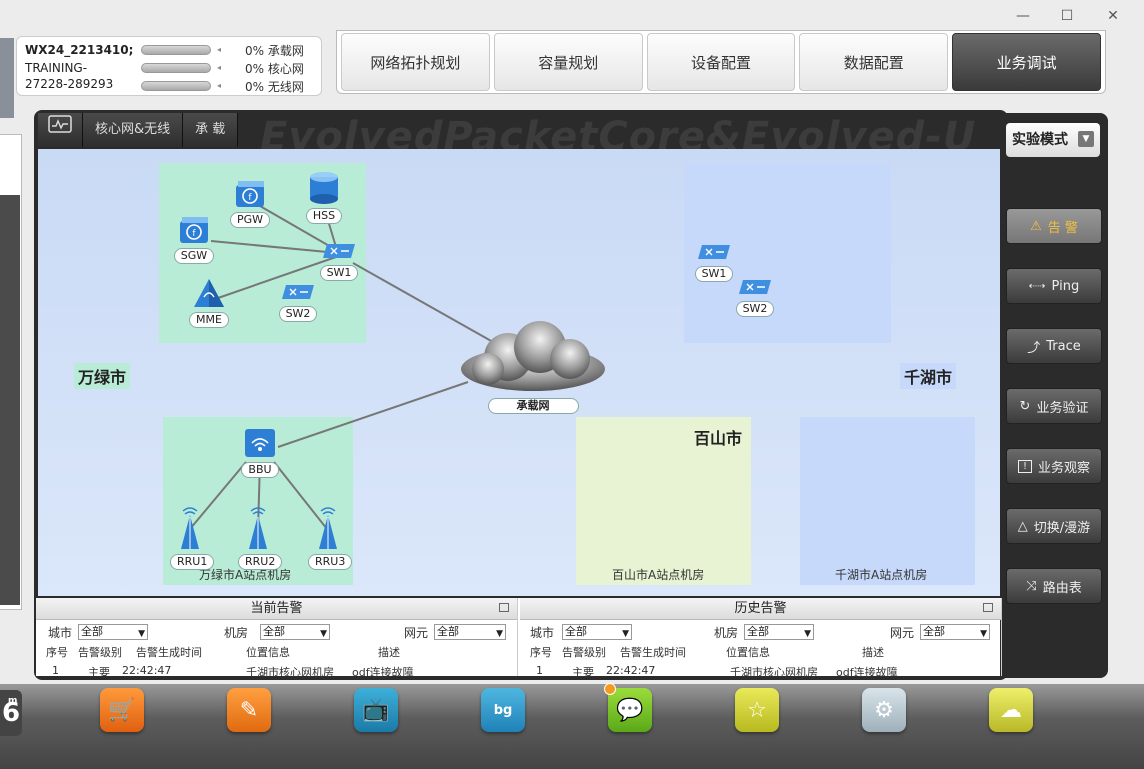 This screenshot has width=1144, height=769. Describe the element at coordinates (503, 710) in the screenshot. I see `background-icon: bg` at that location.